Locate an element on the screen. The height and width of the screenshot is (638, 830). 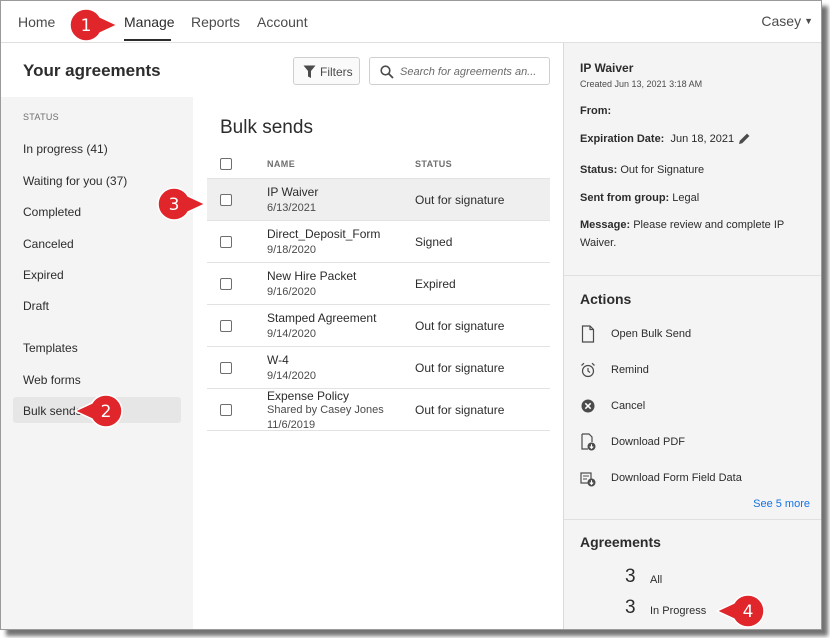
action-label: Remind is located at coordinates (630, 370).